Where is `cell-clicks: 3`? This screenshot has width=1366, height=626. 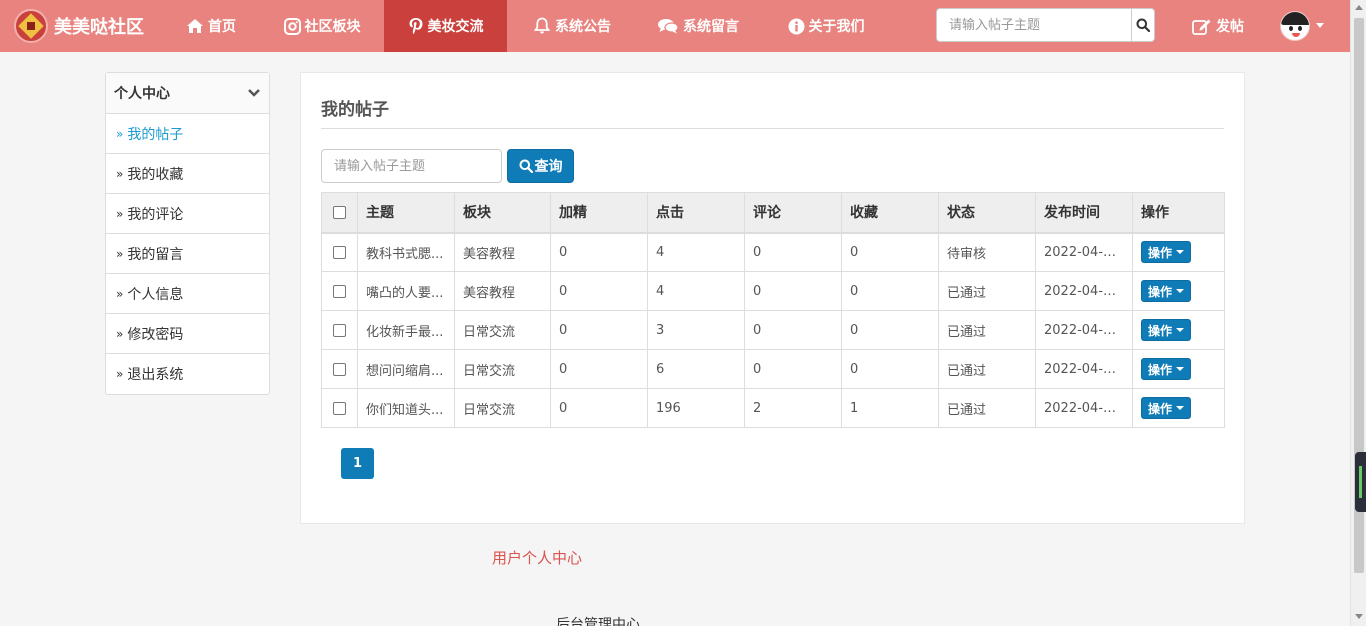 cell-clicks: 3 is located at coordinates (696, 330).